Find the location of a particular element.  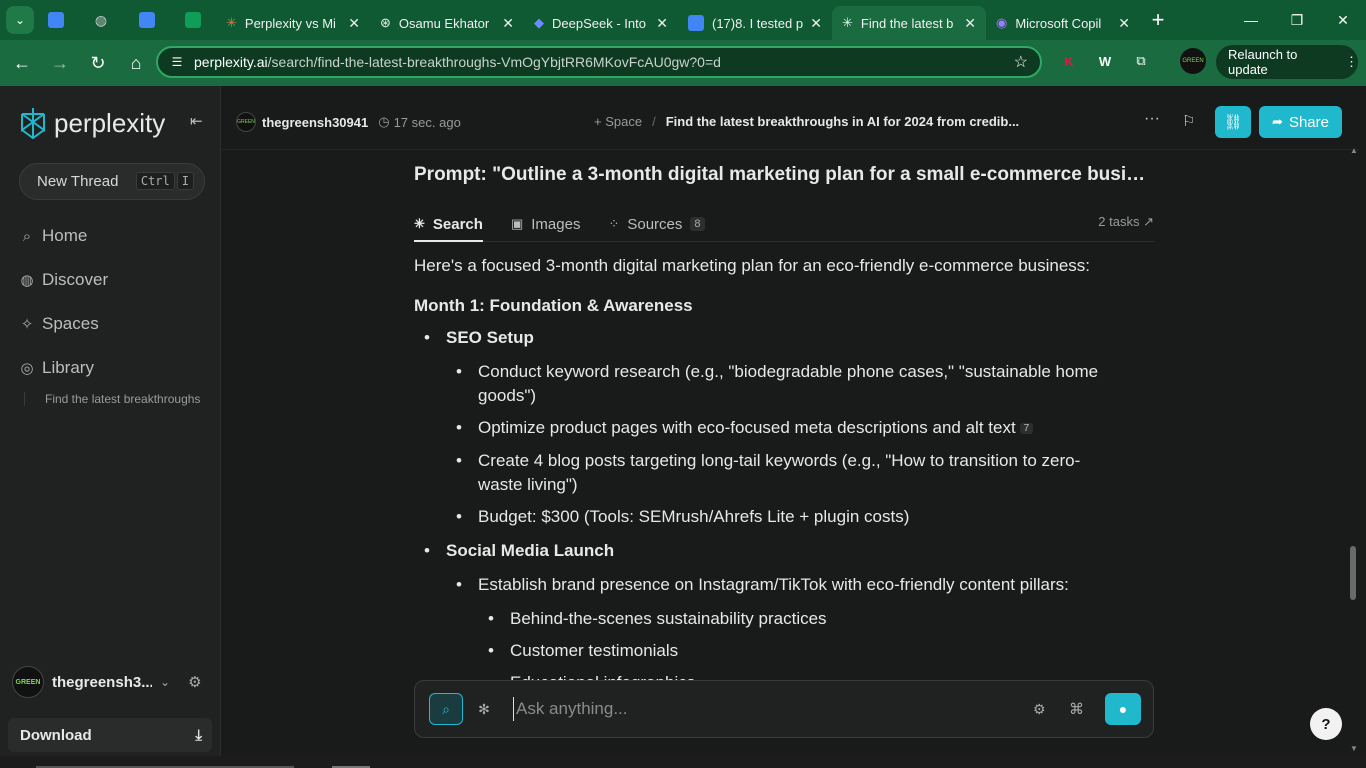

tab-perplexity-vs: ✳ Perplexity vs Mi ✕ is located at coordinates (293, 23).